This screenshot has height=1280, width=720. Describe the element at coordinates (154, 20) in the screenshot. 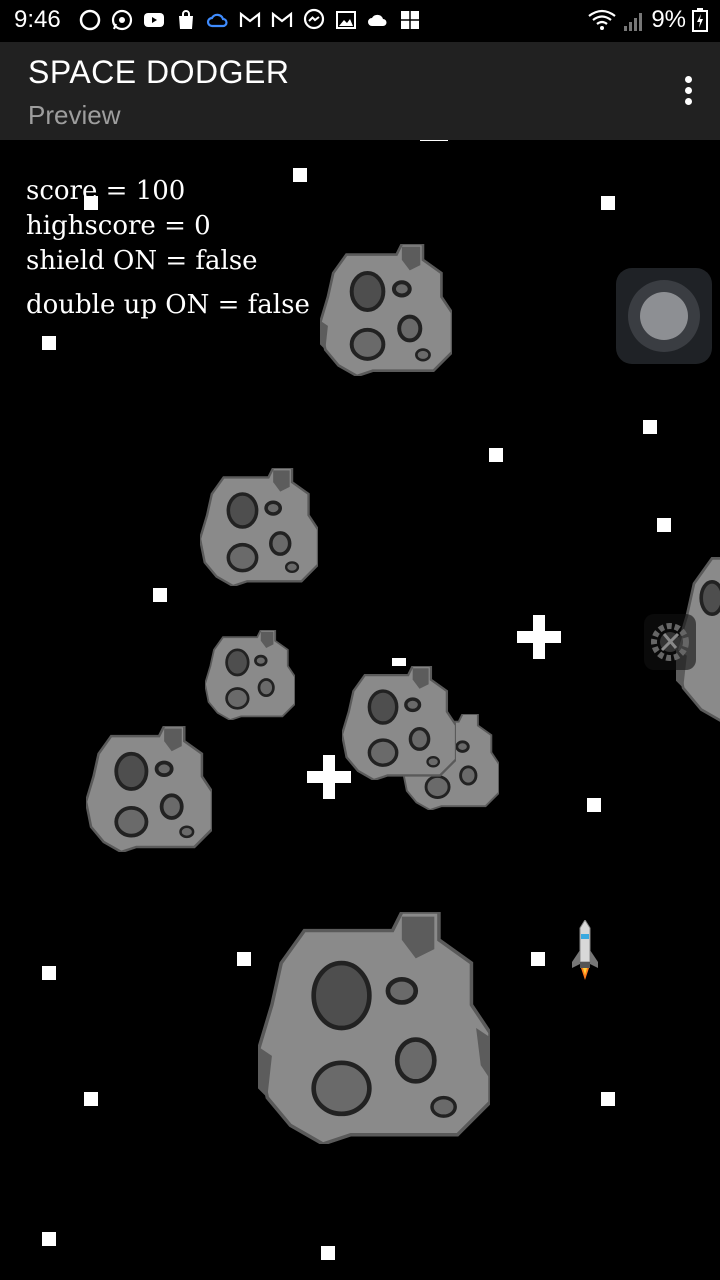

I see `youtube-icon` at that location.